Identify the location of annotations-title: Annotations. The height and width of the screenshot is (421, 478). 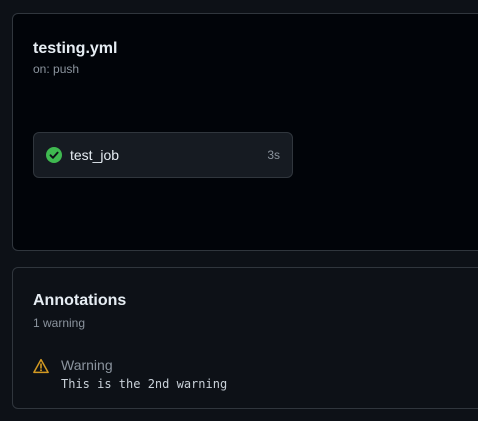
(80, 300).